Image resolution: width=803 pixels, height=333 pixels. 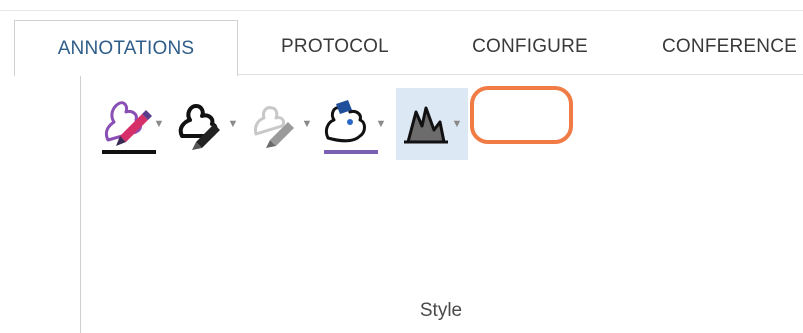 I want to click on area-style-tool: ▼, so click(x=432, y=124).